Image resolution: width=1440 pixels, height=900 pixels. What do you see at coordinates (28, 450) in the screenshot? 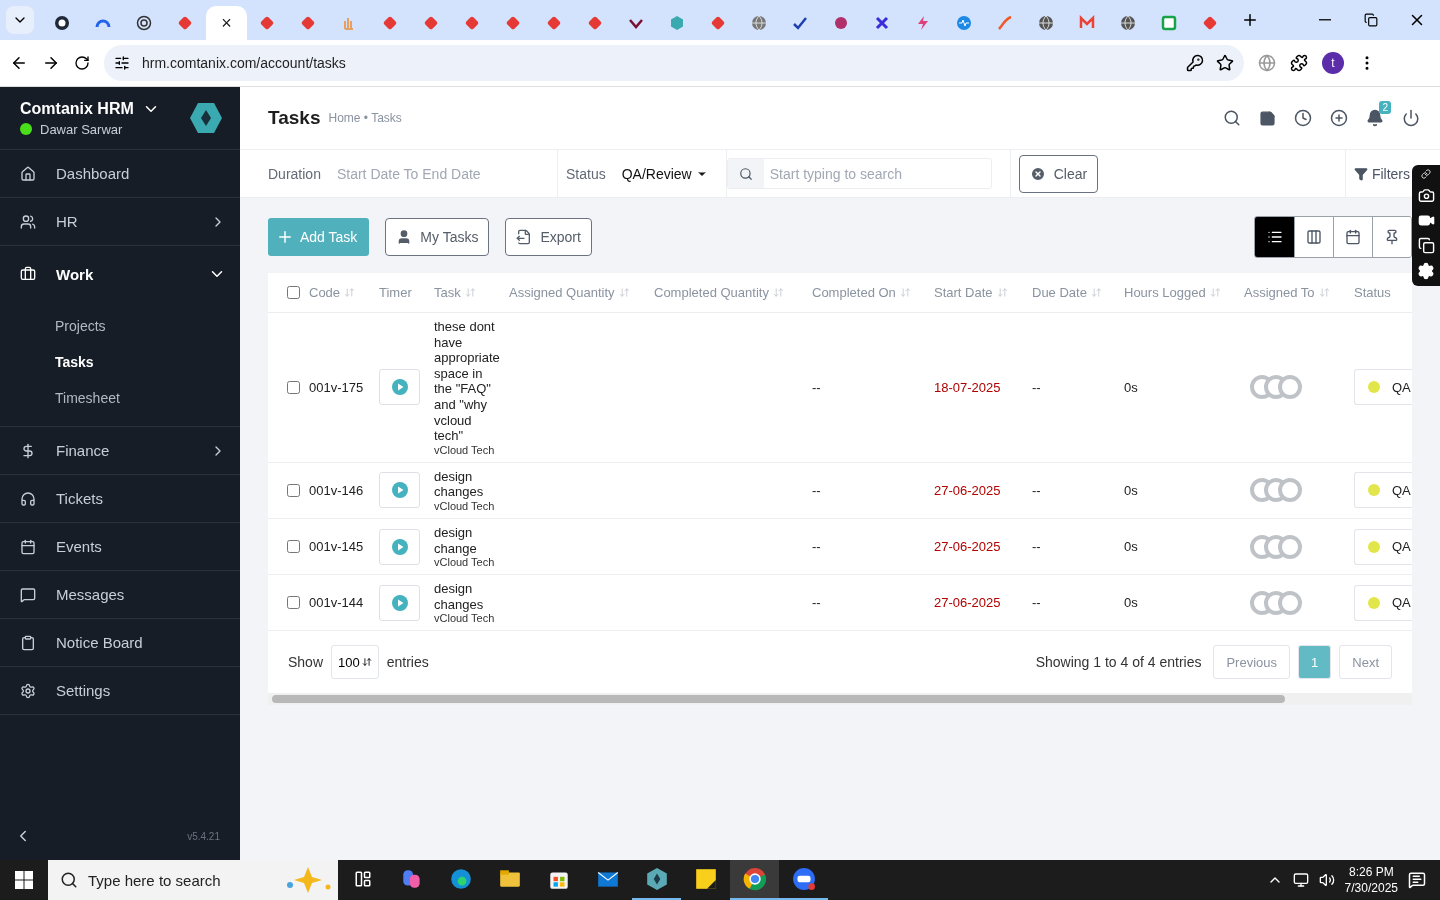
I see `dollar-icon` at bounding box center [28, 450].